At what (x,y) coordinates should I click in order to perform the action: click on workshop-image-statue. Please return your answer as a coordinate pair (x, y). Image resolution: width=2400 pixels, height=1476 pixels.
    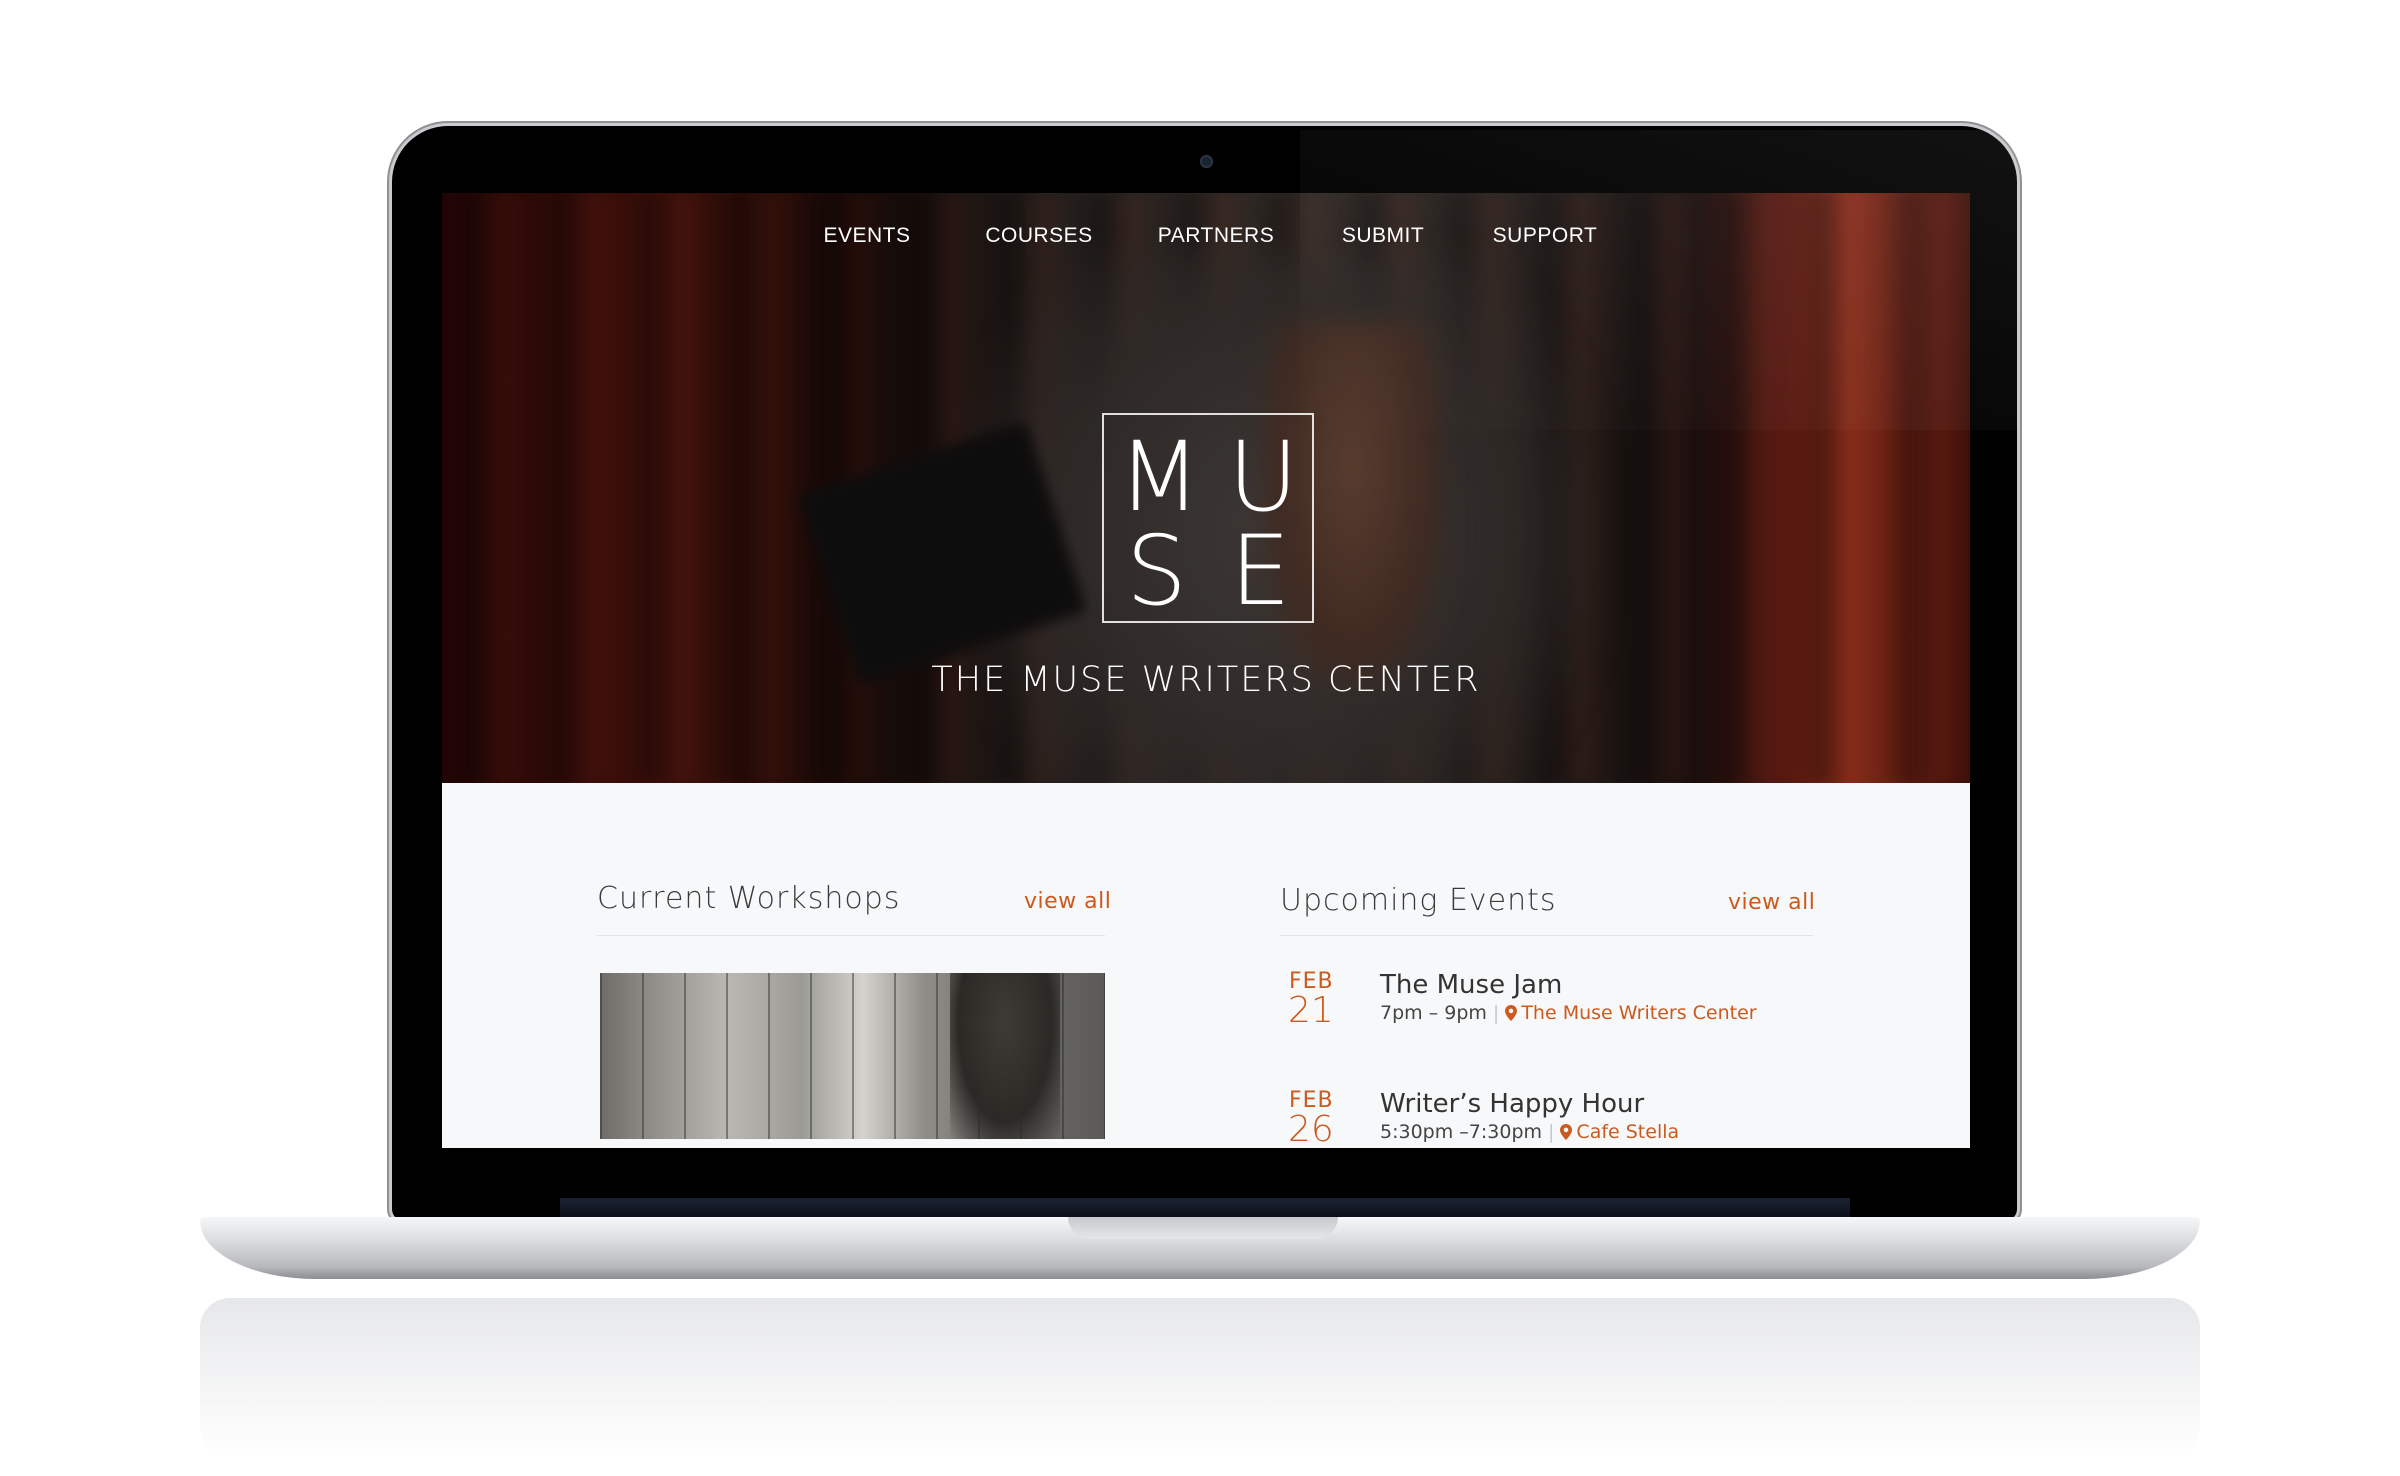
    Looking at the image, I should click on (1005, 1056).